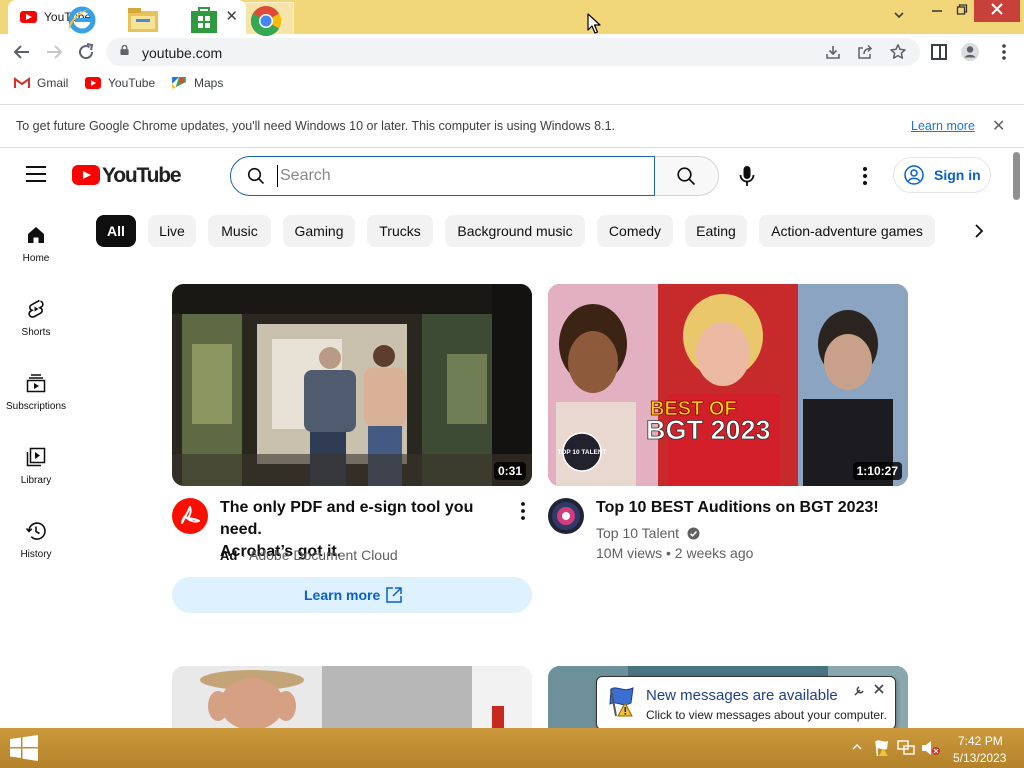 Image resolution: width=1024 pixels, height=768 pixels. I want to click on guide-menu-icon, so click(36, 174).